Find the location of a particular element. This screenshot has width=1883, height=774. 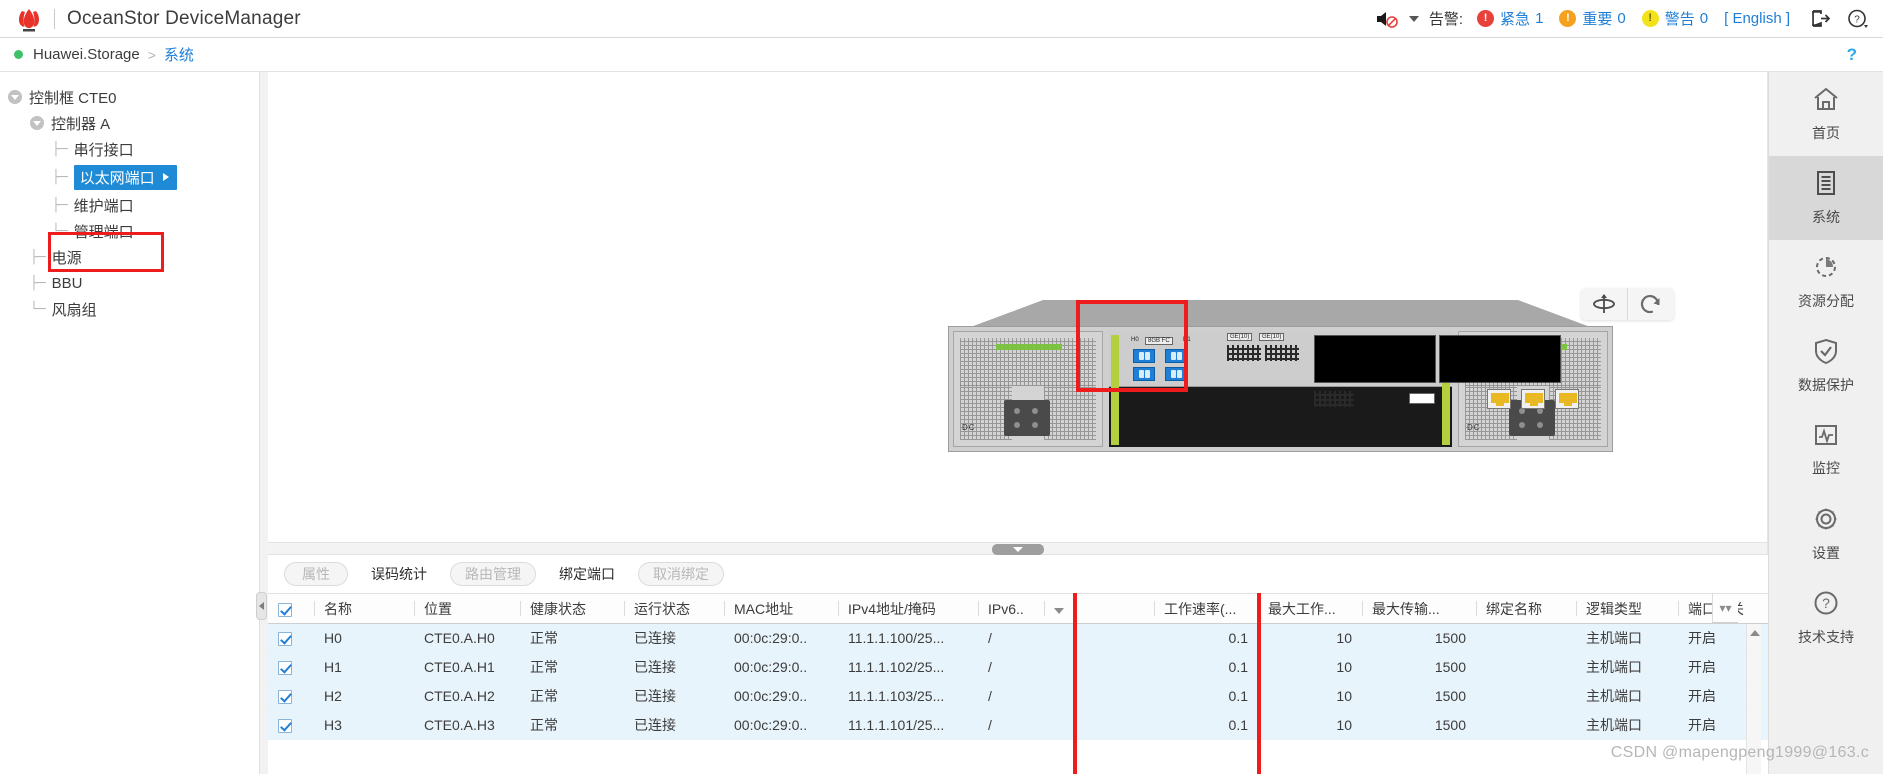

column-options-icon: ▾▾ is located at coordinates (1725, 608).